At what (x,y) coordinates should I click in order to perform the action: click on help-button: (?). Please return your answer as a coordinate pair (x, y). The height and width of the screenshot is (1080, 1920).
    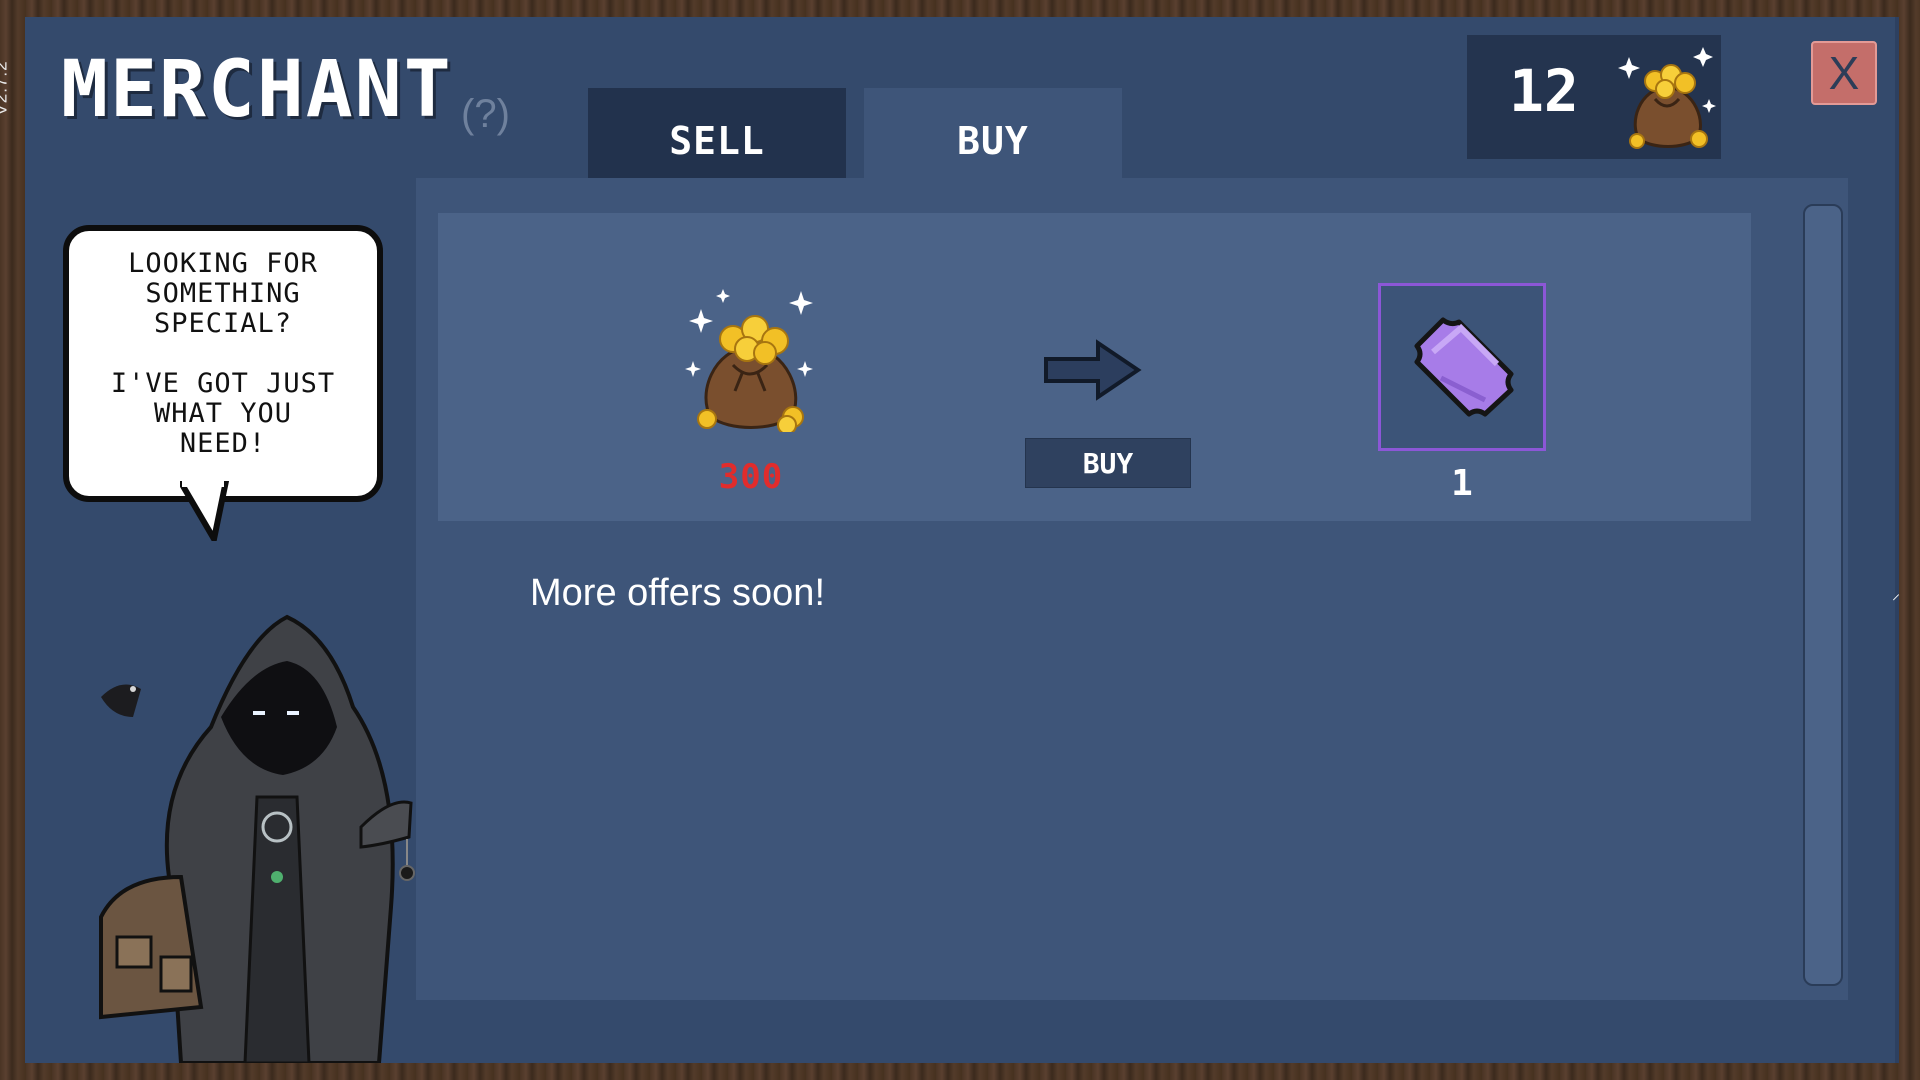
    Looking at the image, I should click on (485, 114).